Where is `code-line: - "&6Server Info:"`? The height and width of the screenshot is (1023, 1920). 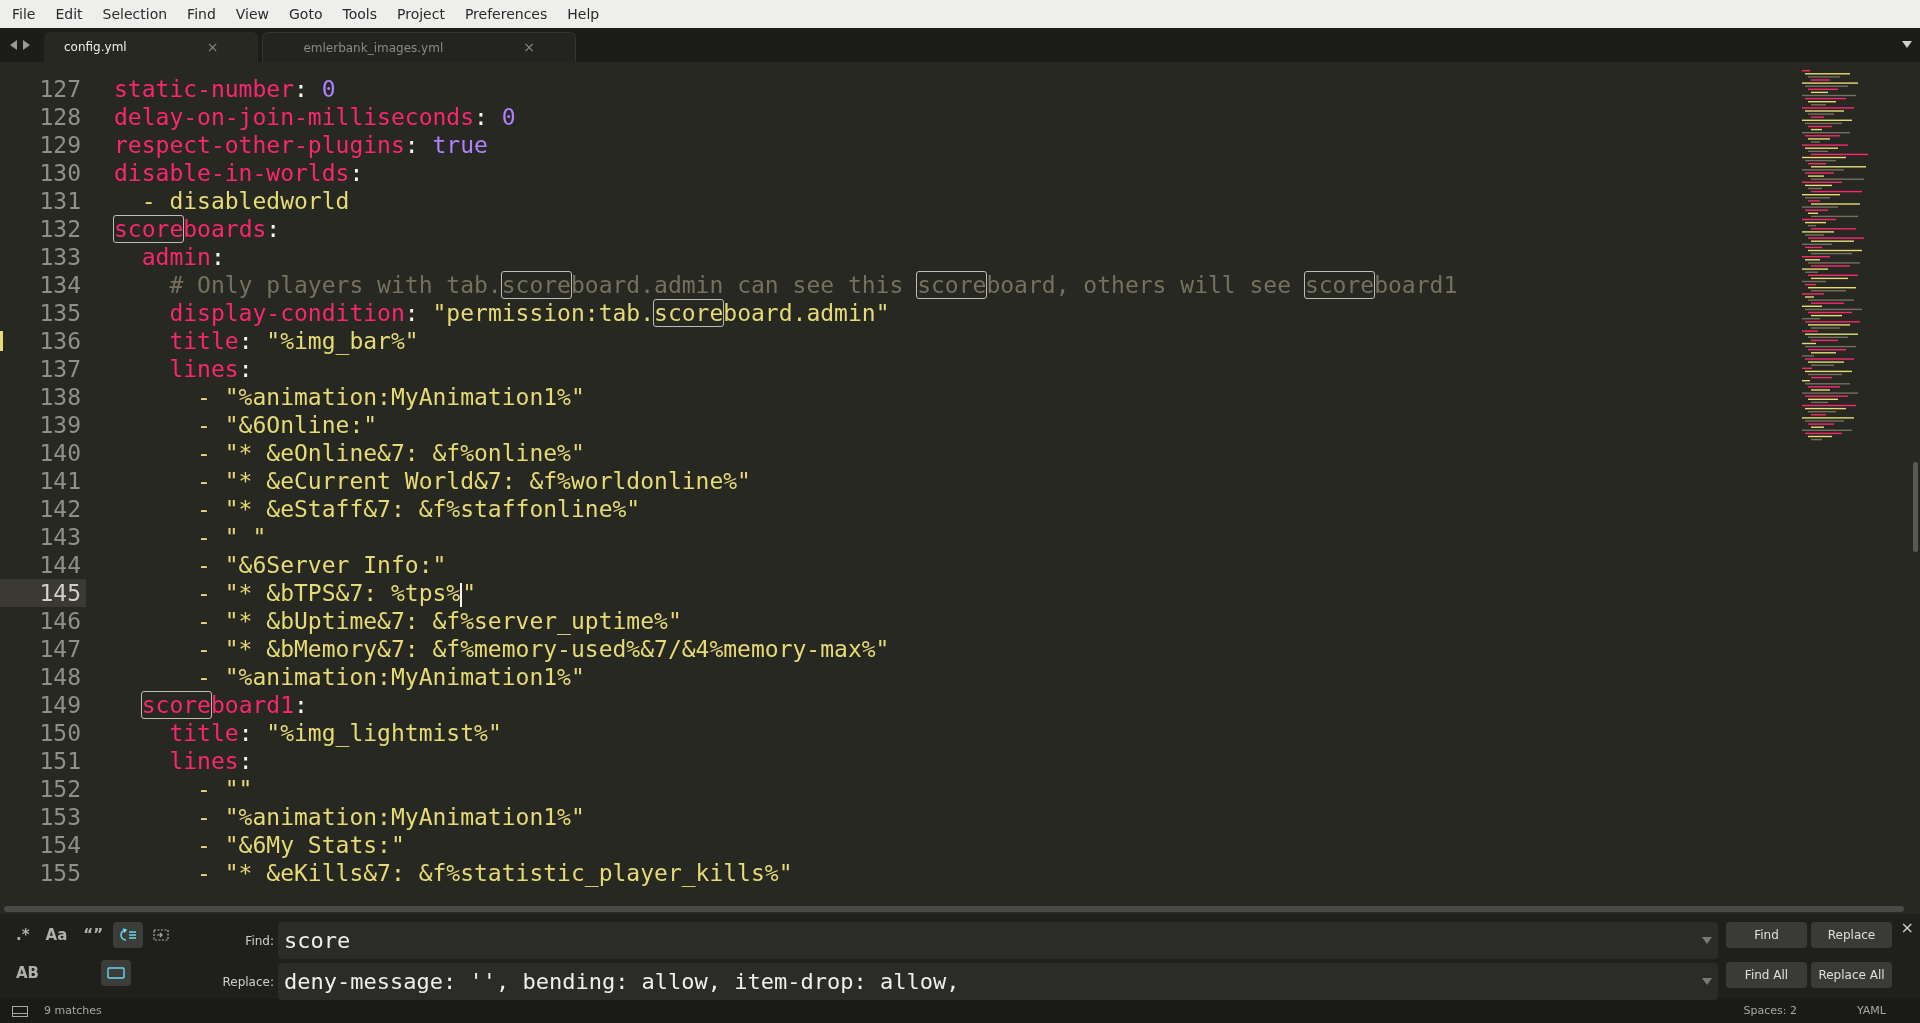
code-line: - "&6Server Info:" is located at coordinates (321, 565).